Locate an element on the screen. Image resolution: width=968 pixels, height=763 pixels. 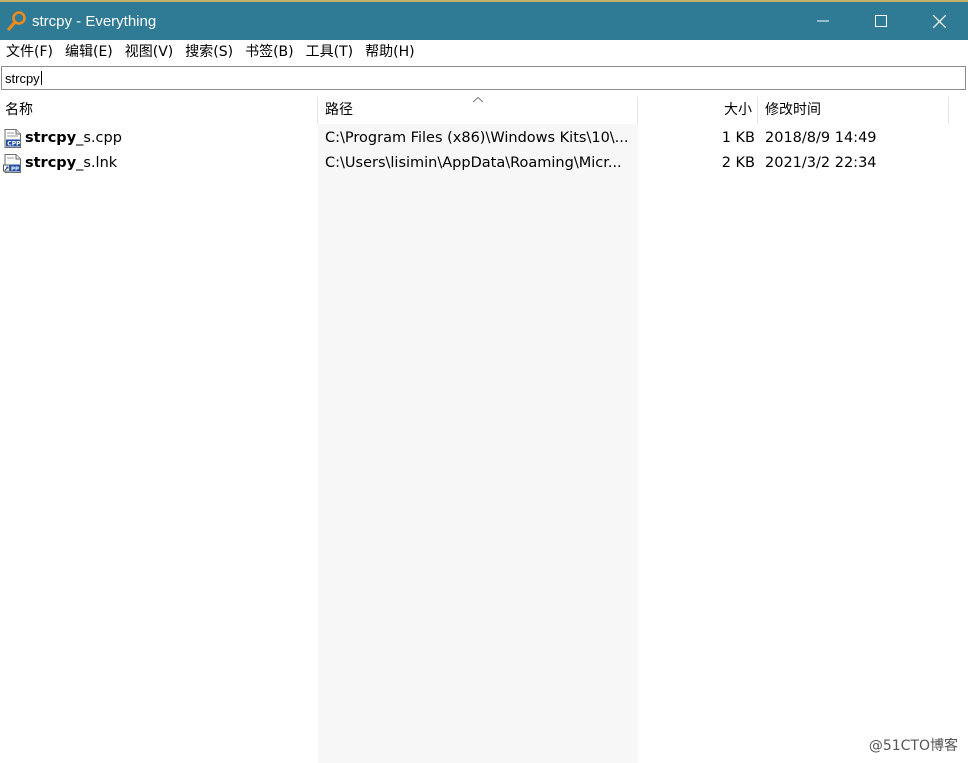
result-modified: 2021/3/2 22:34 is located at coordinates (821, 163).